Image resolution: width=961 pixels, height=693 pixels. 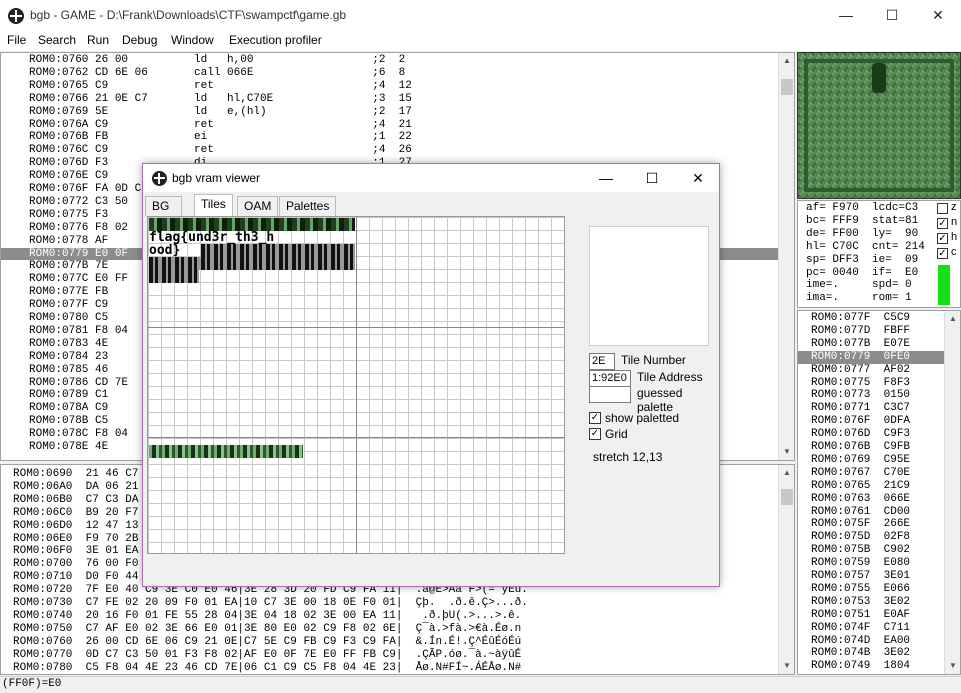 What do you see at coordinates (389, 137) in the screenshot?
I see `disassembly-line: ROM0:076B FB ei ;1 22` at bounding box center [389, 137].